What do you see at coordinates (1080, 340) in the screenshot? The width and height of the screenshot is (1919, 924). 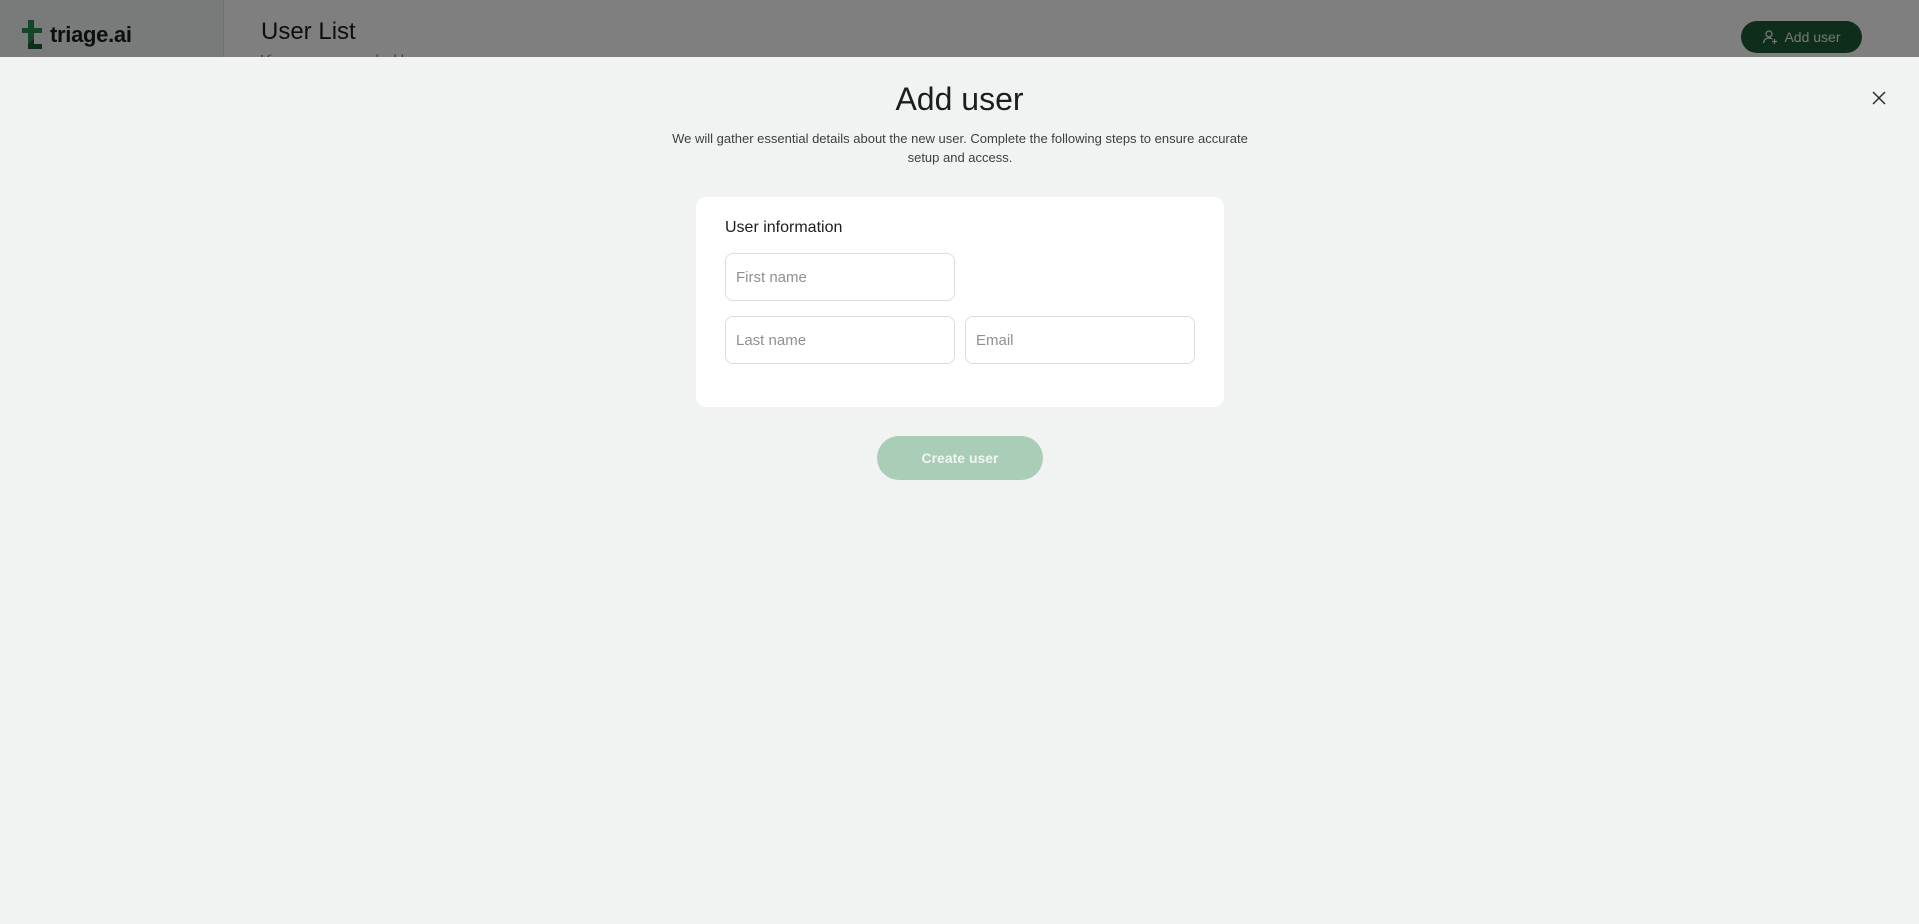 I see `email-input` at bounding box center [1080, 340].